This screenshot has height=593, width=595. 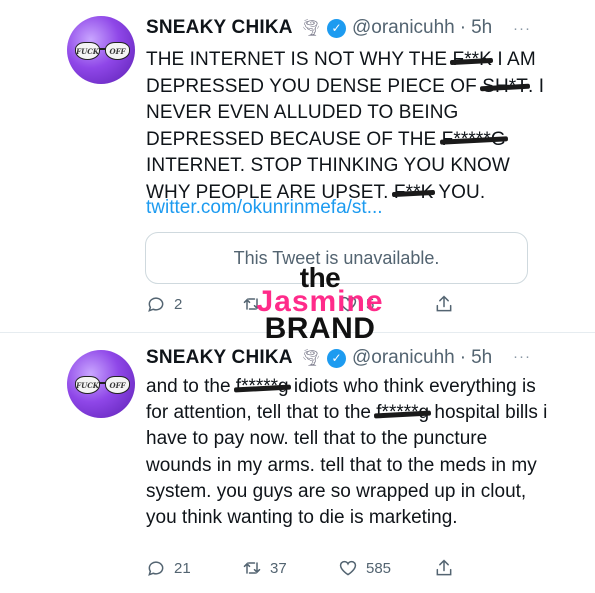 I want to click on like-count: 585, so click(x=379, y=568).